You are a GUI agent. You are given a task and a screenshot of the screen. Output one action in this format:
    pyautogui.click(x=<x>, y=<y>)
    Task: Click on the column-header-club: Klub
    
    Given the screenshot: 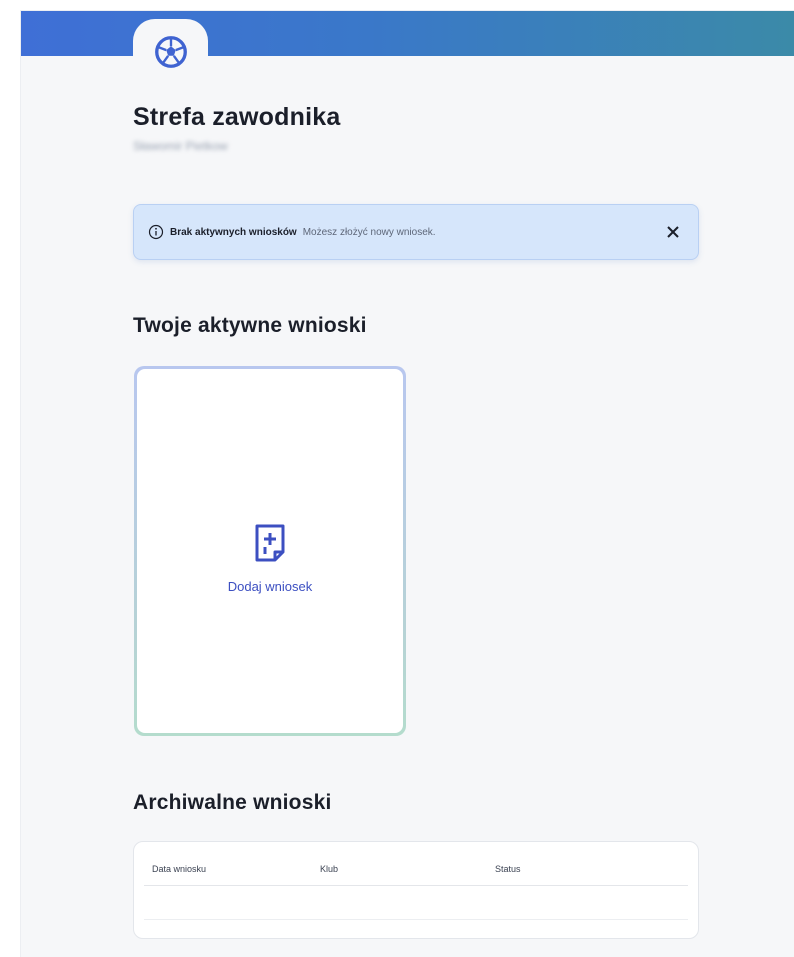 What is the action you would take?
    pyautogui.click(x=407, y=869)
    